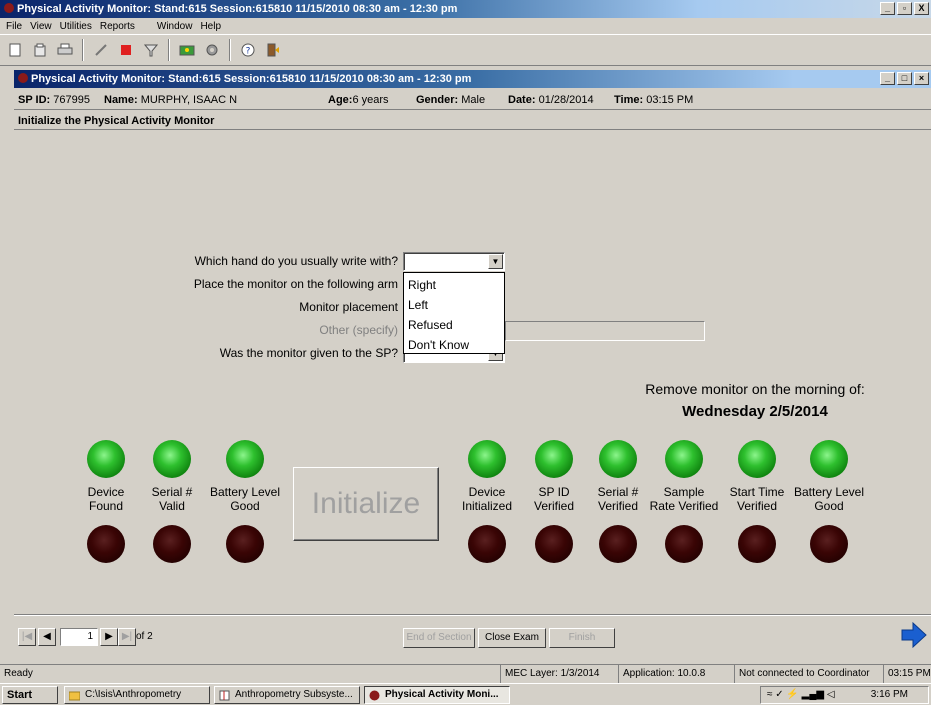 Image resolution: width=931 pixels, height=705 pixels. I want to click on toolbar: ?, so click(465, 50).